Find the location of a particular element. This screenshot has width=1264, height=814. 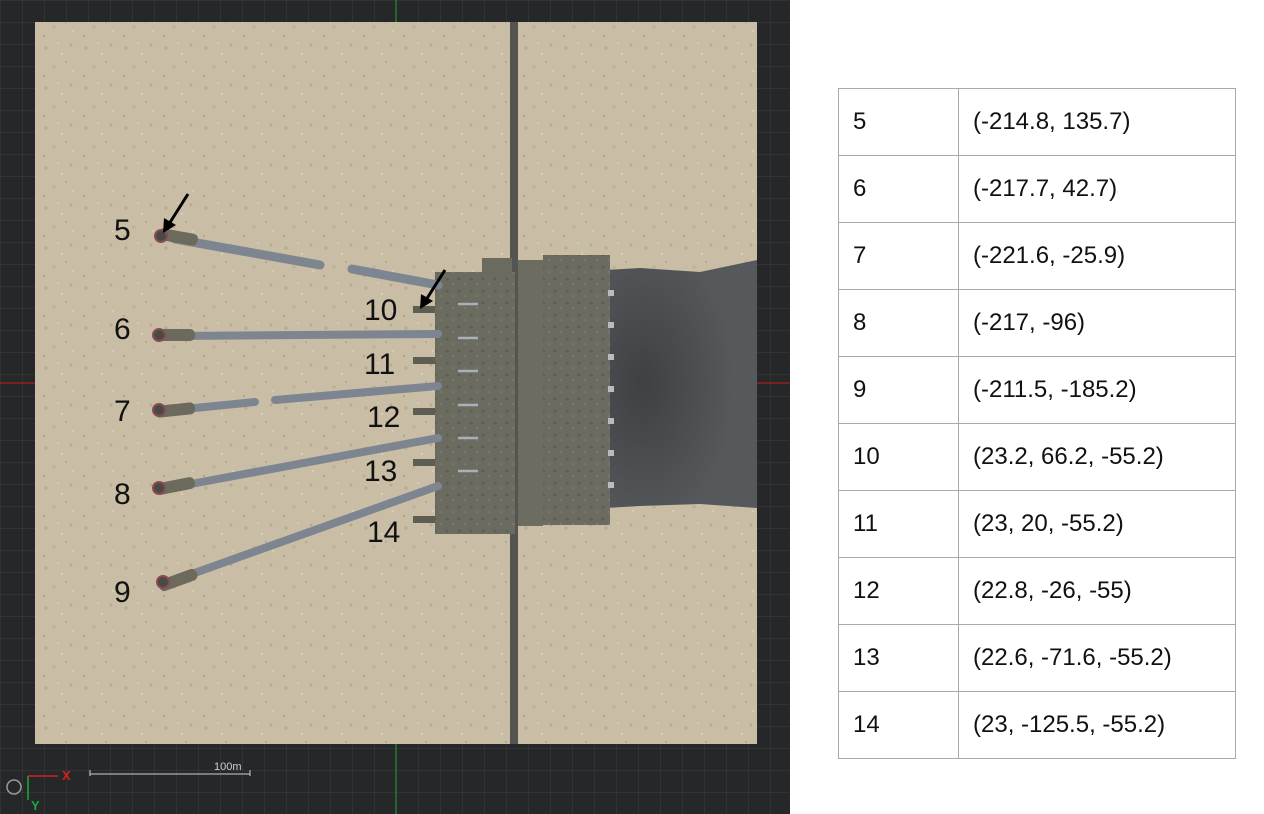

point-label-12: 12 is located at coordinates (384, 417).